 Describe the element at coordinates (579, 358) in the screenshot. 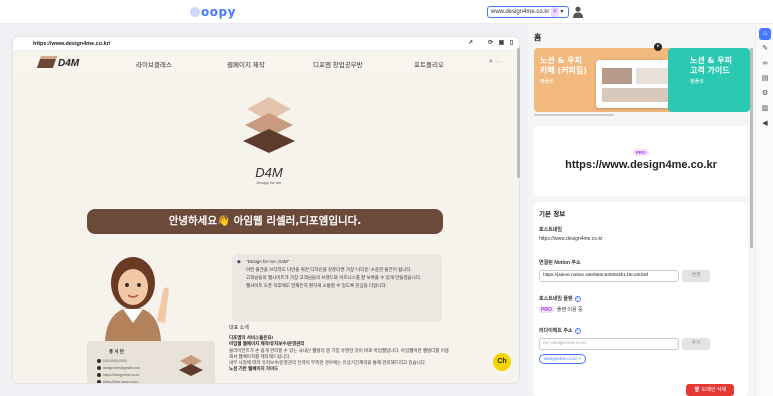

I see `remove-icon: ×` at that location.